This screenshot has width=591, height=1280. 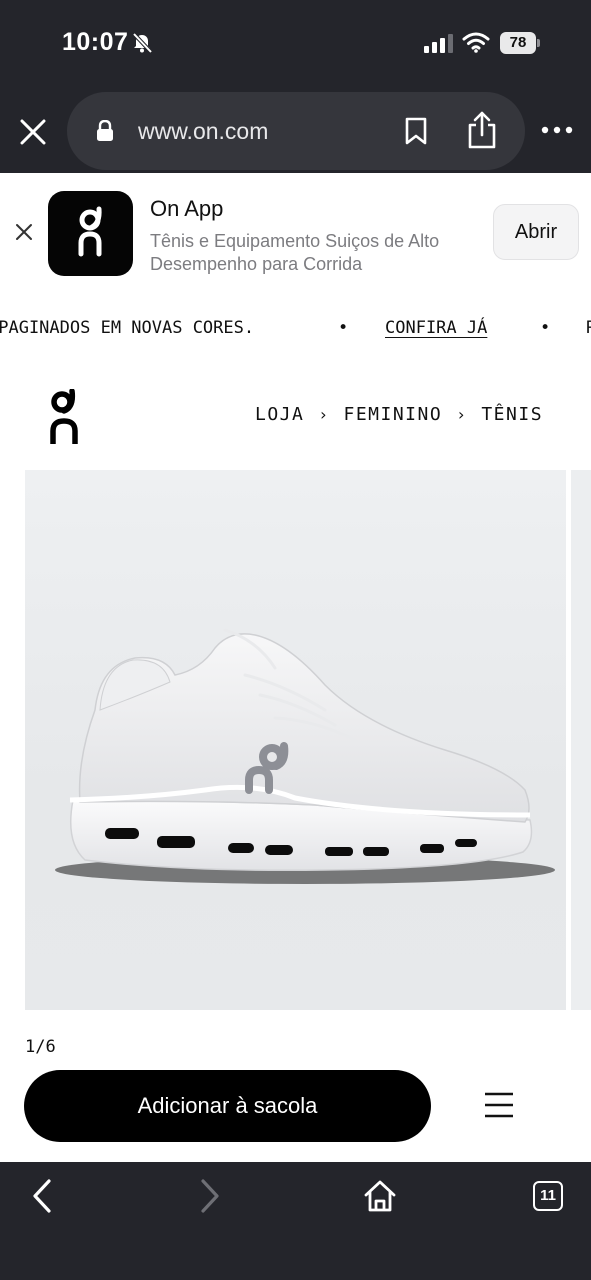 What do you see at coordinates (142, 43) in the screenshot?
I see `bell-slash-icon` at bounding box center [142, 43].